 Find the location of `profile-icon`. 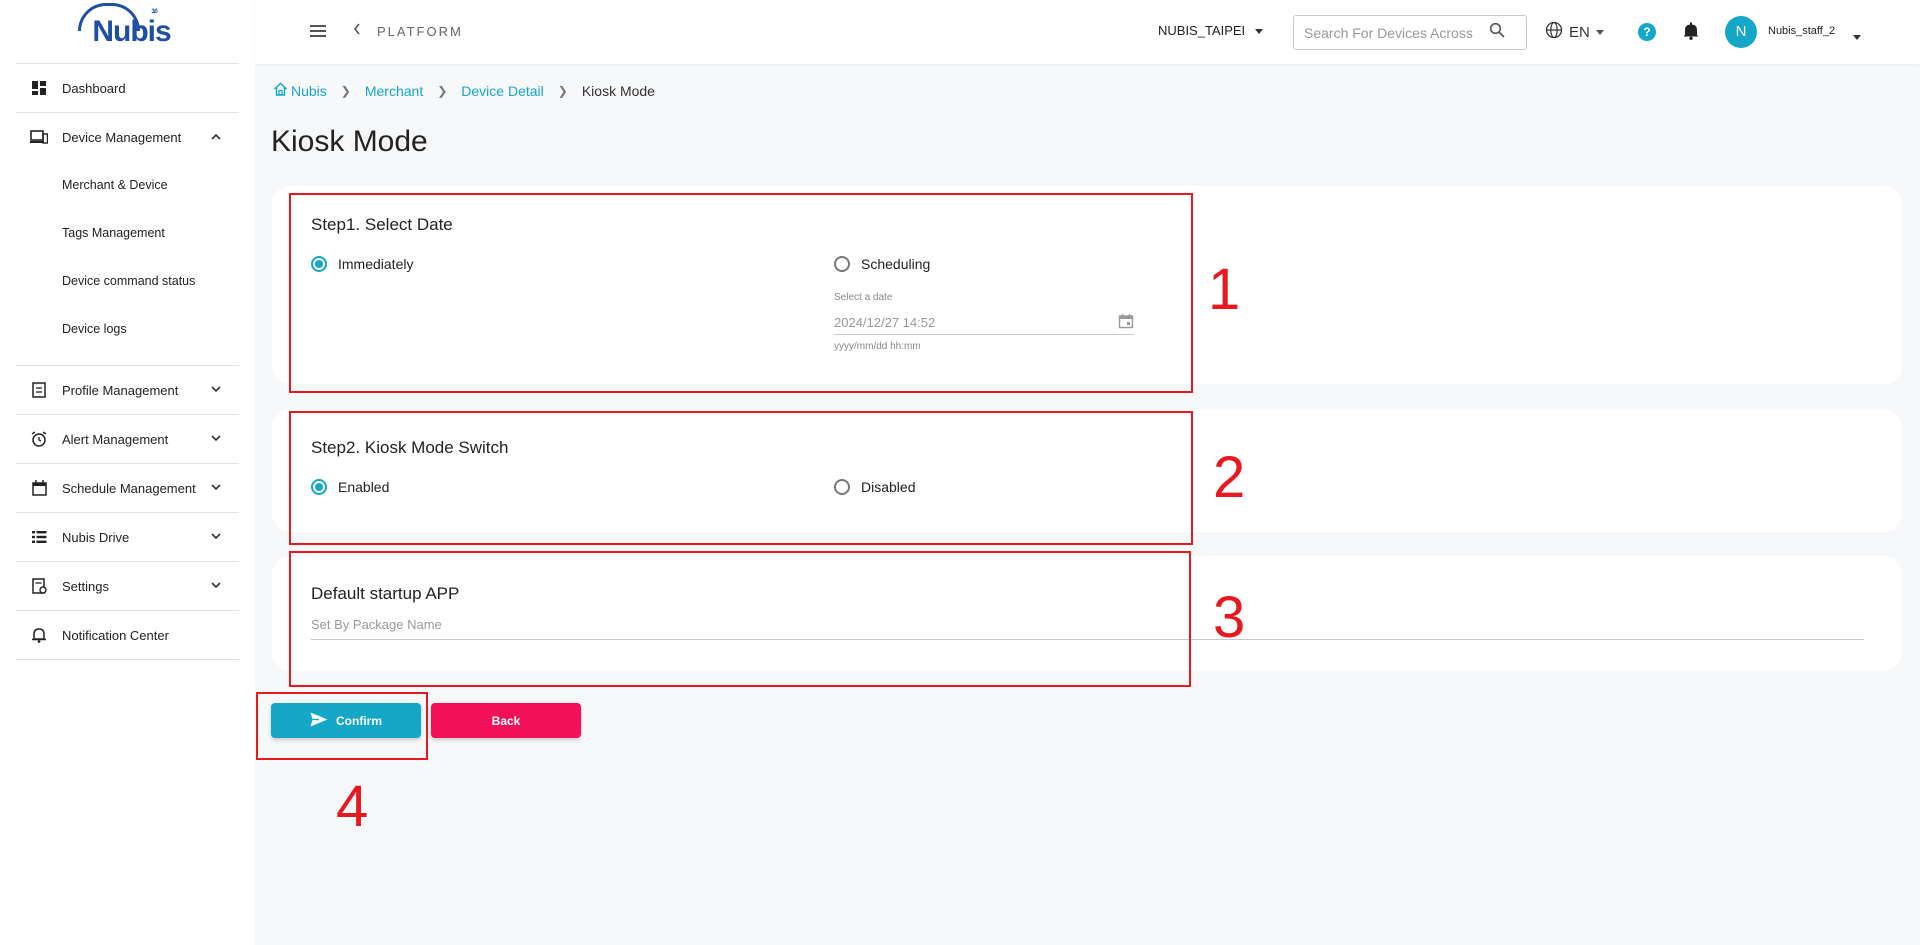

profile-icon is located at coordinates (39, 390).